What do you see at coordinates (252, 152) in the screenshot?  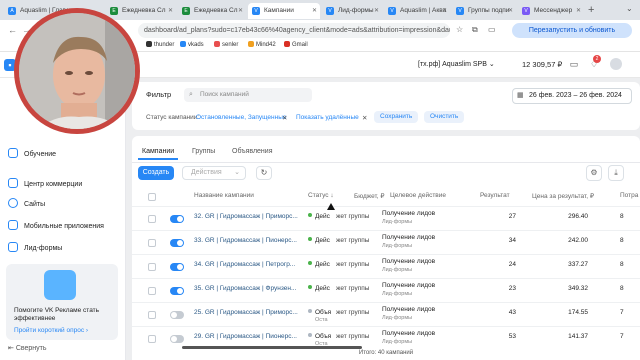 I see `tab-ads: Объявления` at bounding box center [252, 152].